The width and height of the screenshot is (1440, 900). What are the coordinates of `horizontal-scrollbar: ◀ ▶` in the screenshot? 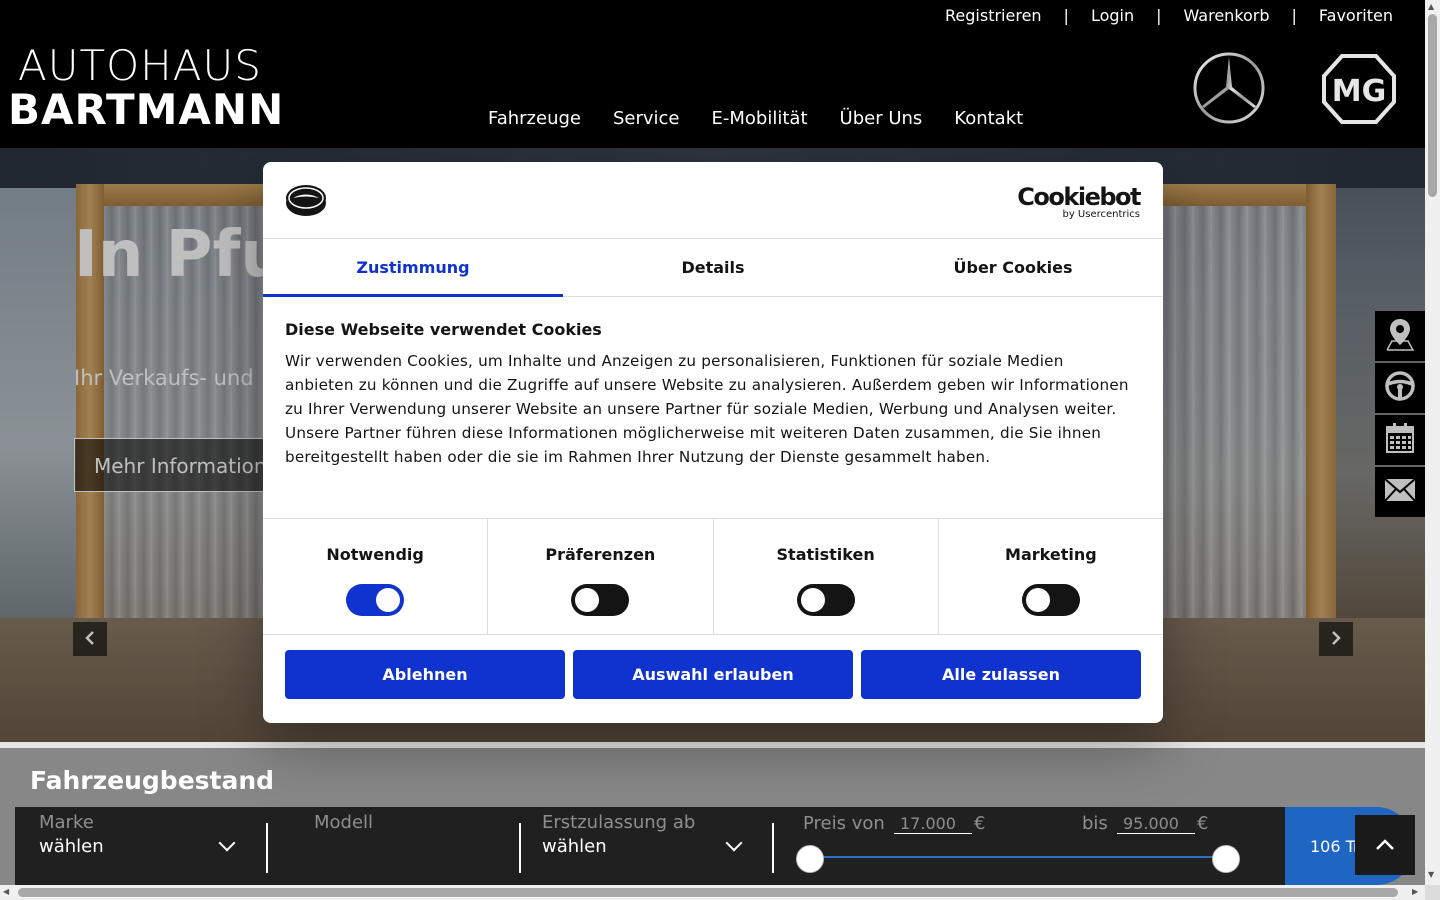 It's located at (712, 892).